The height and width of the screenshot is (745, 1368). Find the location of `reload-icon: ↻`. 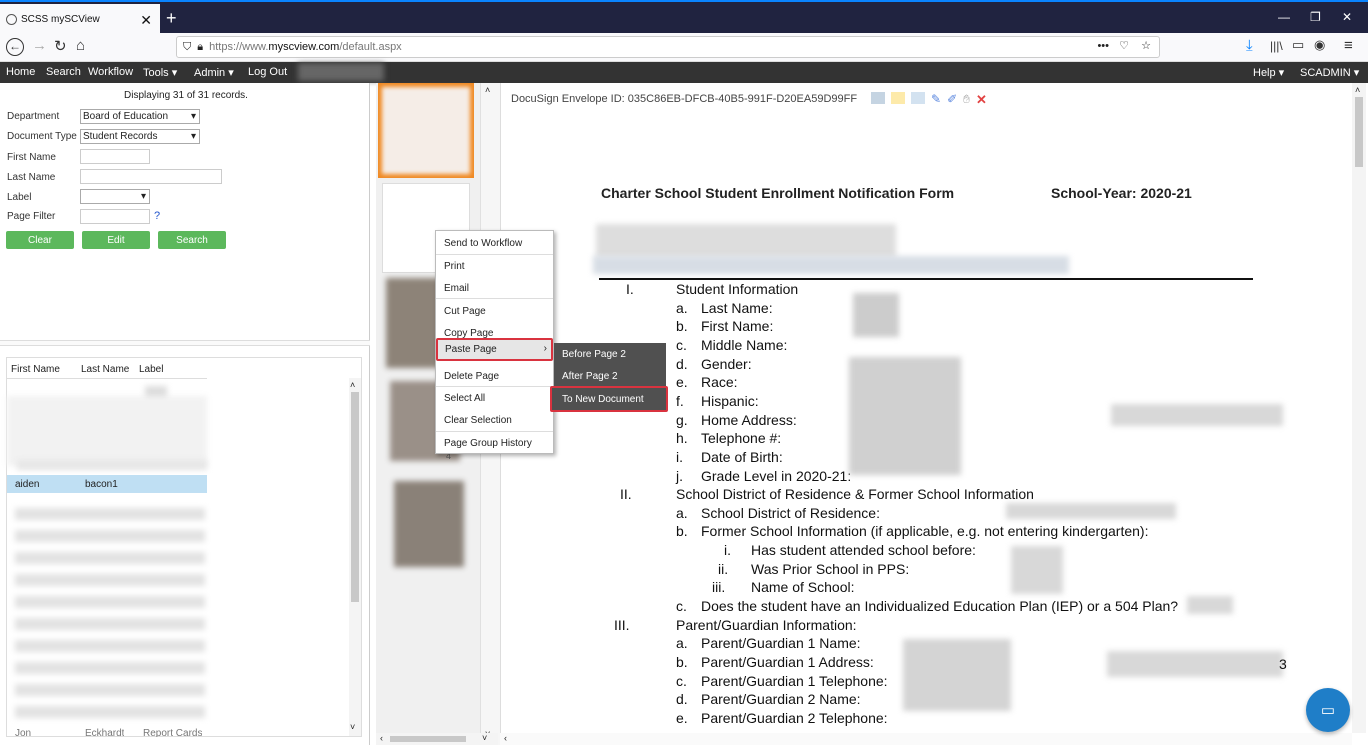

reload-icon: ↻ is located at coordinates (60, 46).